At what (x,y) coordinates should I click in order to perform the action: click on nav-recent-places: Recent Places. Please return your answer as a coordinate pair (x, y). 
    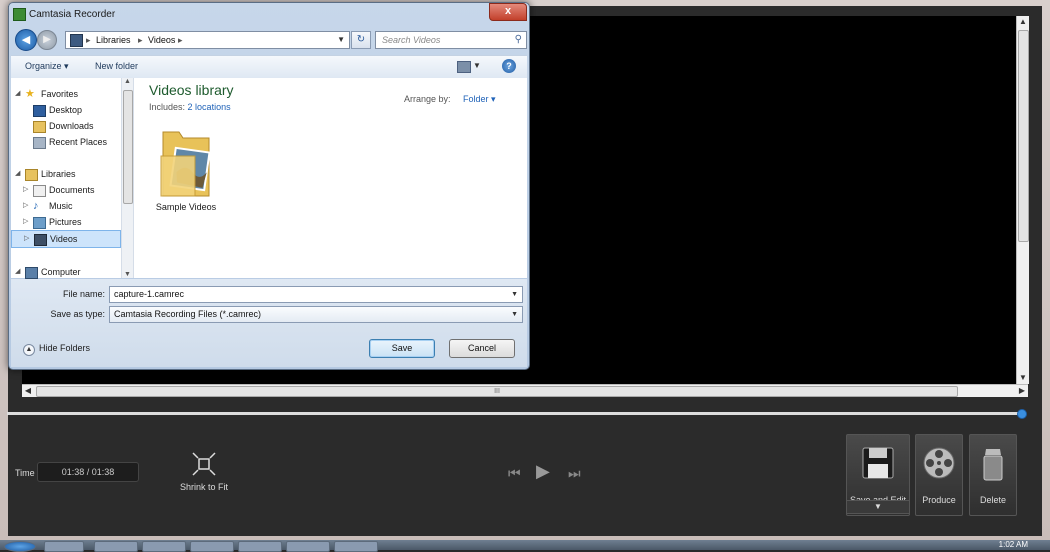
    Looking at the image, I should click on (65, 142).